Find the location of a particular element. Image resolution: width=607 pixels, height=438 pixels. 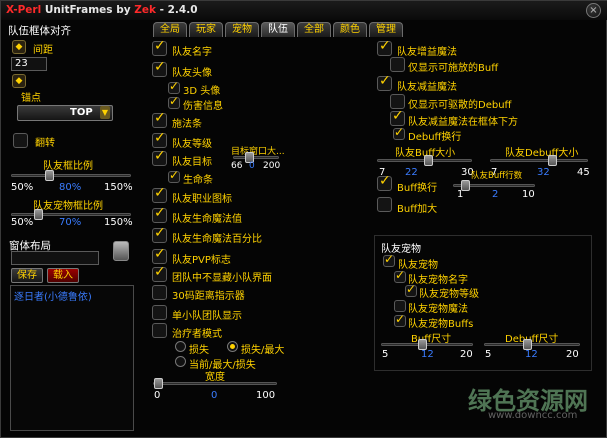

cb-pet-name is located at coordinates (400, 275).